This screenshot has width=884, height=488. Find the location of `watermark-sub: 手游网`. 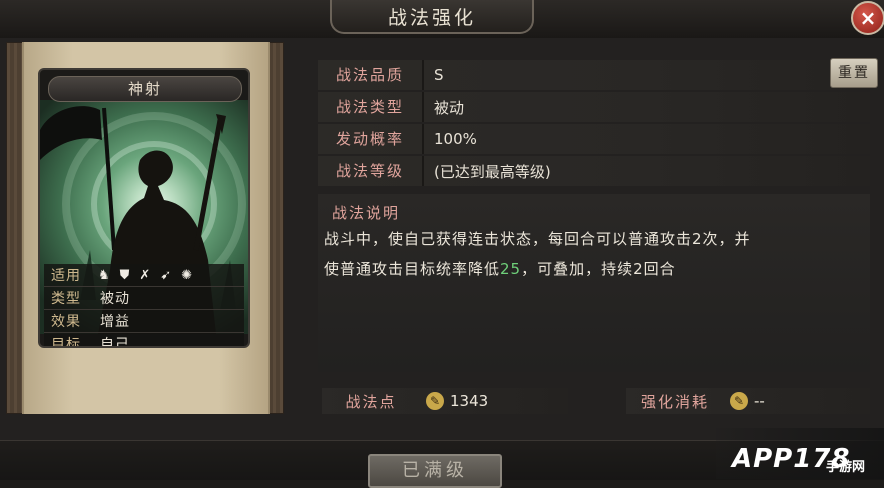

watermark-sub: 手游网 is located at coordinates (846, 467).